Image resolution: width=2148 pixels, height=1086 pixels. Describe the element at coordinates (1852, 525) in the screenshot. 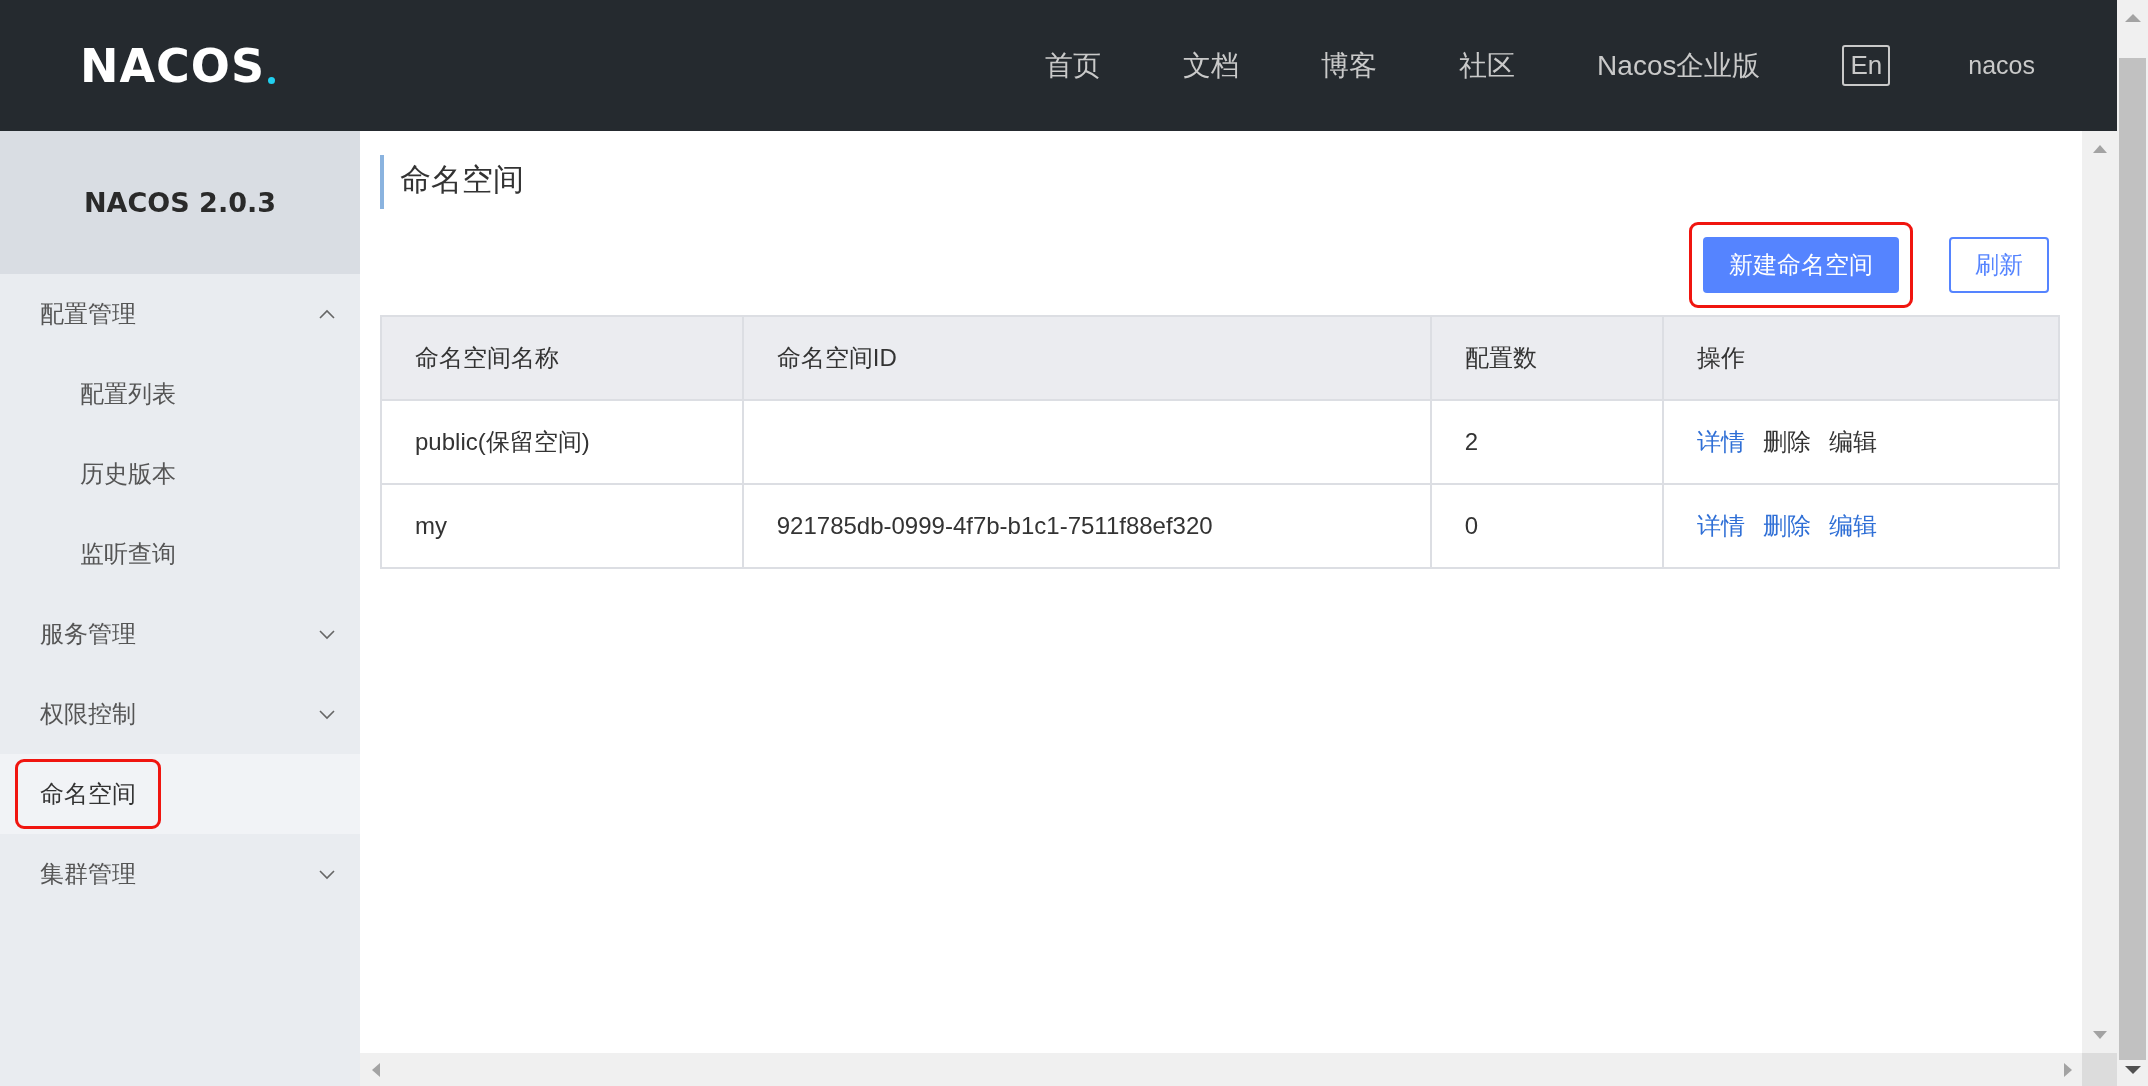

I see `action-link: 编辑` at that location.